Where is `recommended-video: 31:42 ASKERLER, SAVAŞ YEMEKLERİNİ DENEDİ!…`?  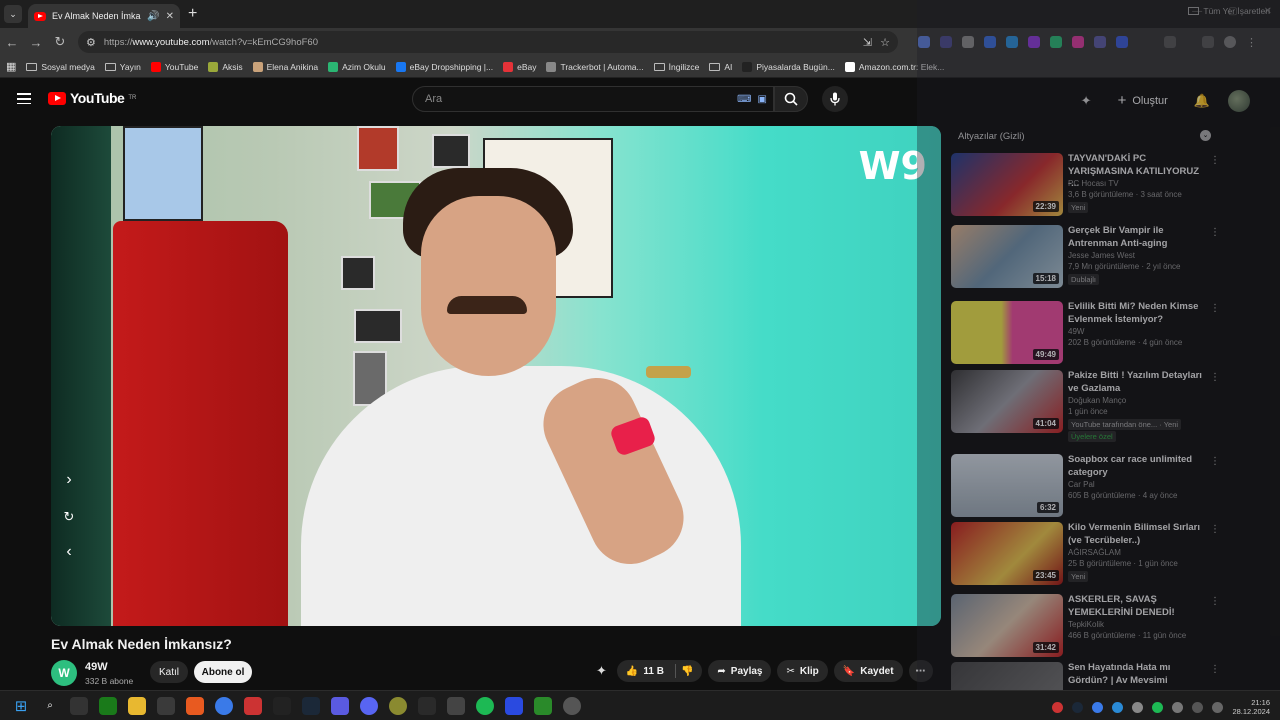 recommended-video: 31:42 ASKERLER, SAVAŞ YEMEKLERİNİ DENEDİ!… is located at coordinates (1086, 627).